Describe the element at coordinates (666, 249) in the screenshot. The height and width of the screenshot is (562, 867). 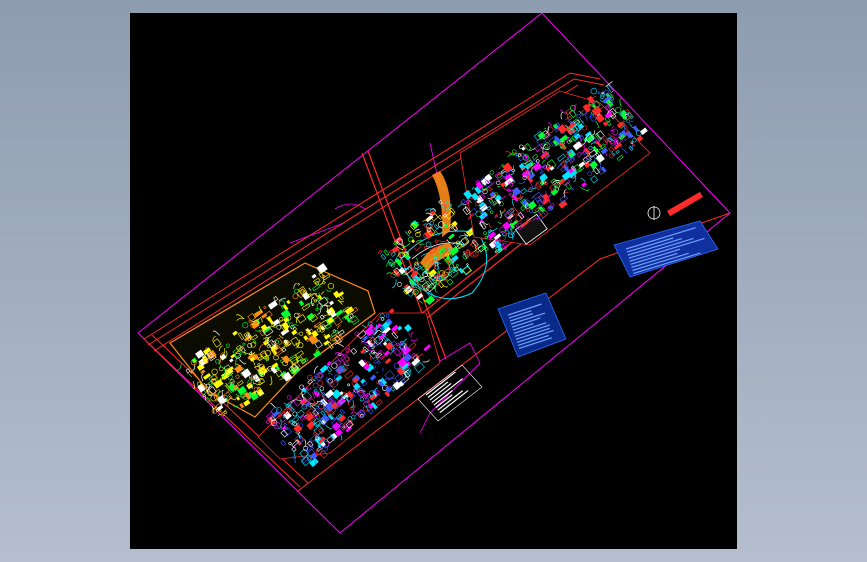
I see `legend-table` at that location.